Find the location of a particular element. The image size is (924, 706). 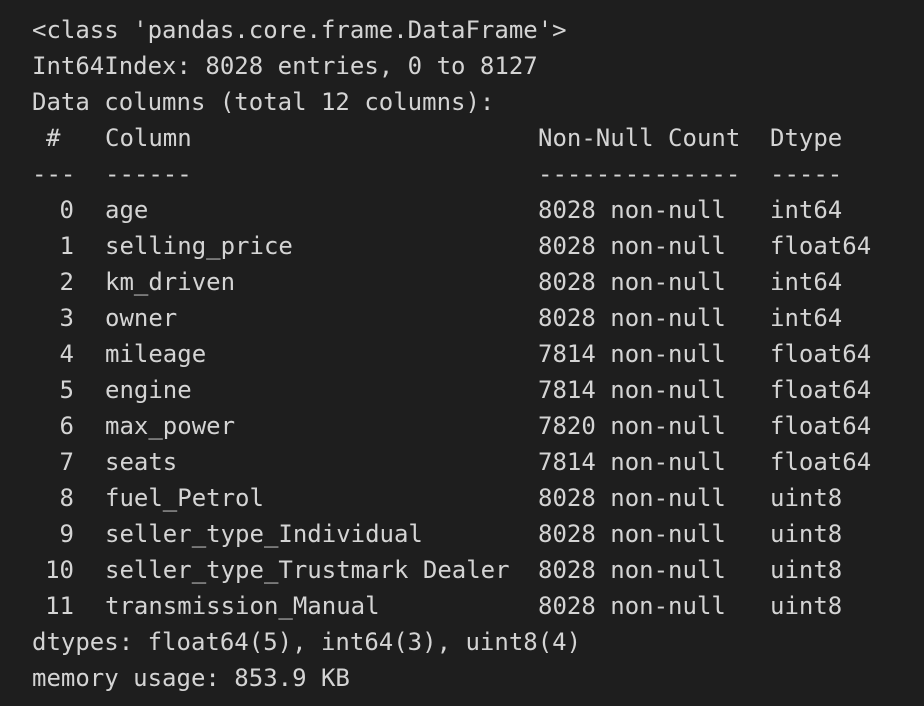

row-index: 2 is located at coordinates (66, 282).